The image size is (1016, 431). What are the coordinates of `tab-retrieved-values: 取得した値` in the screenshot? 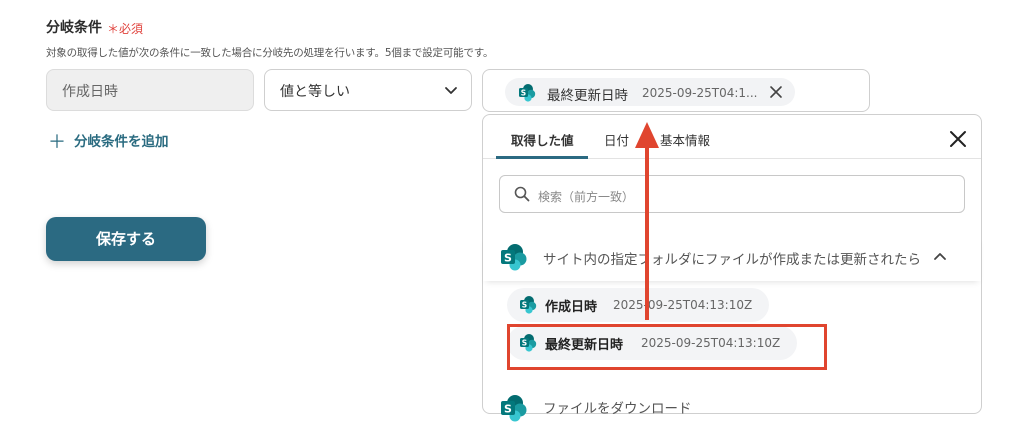 It's located at (542, 139).